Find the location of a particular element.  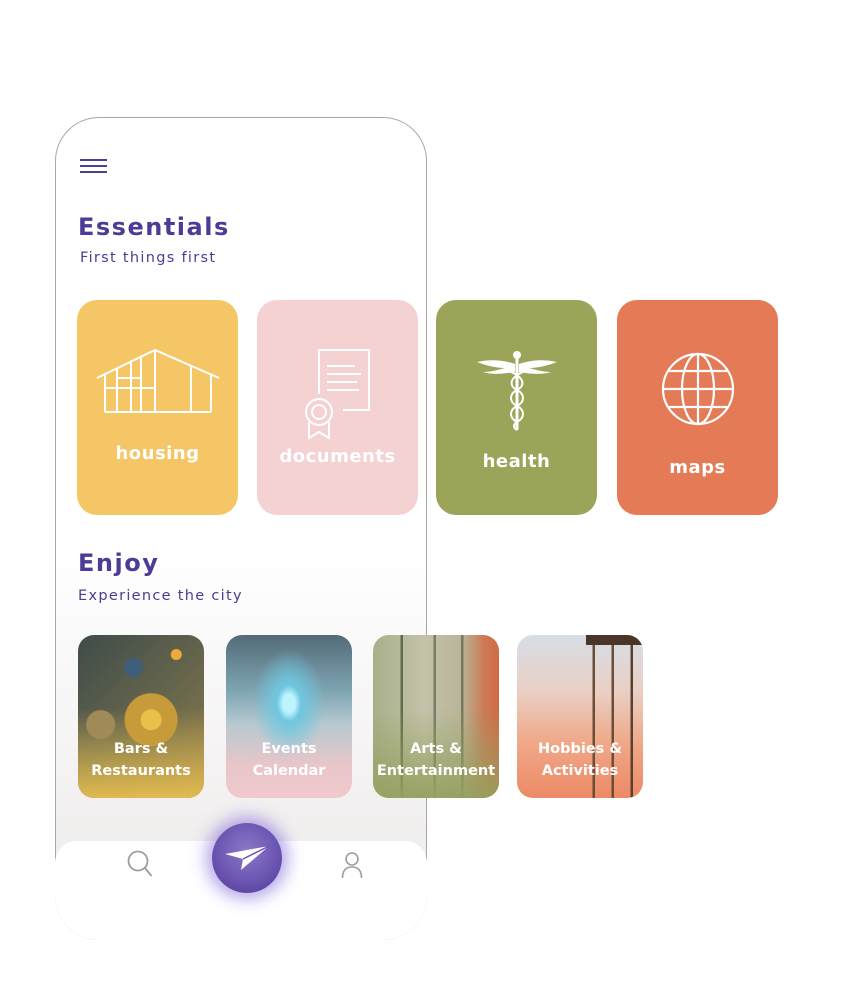

enjoy-title: Enjoy is located at coordinates (119, 563).